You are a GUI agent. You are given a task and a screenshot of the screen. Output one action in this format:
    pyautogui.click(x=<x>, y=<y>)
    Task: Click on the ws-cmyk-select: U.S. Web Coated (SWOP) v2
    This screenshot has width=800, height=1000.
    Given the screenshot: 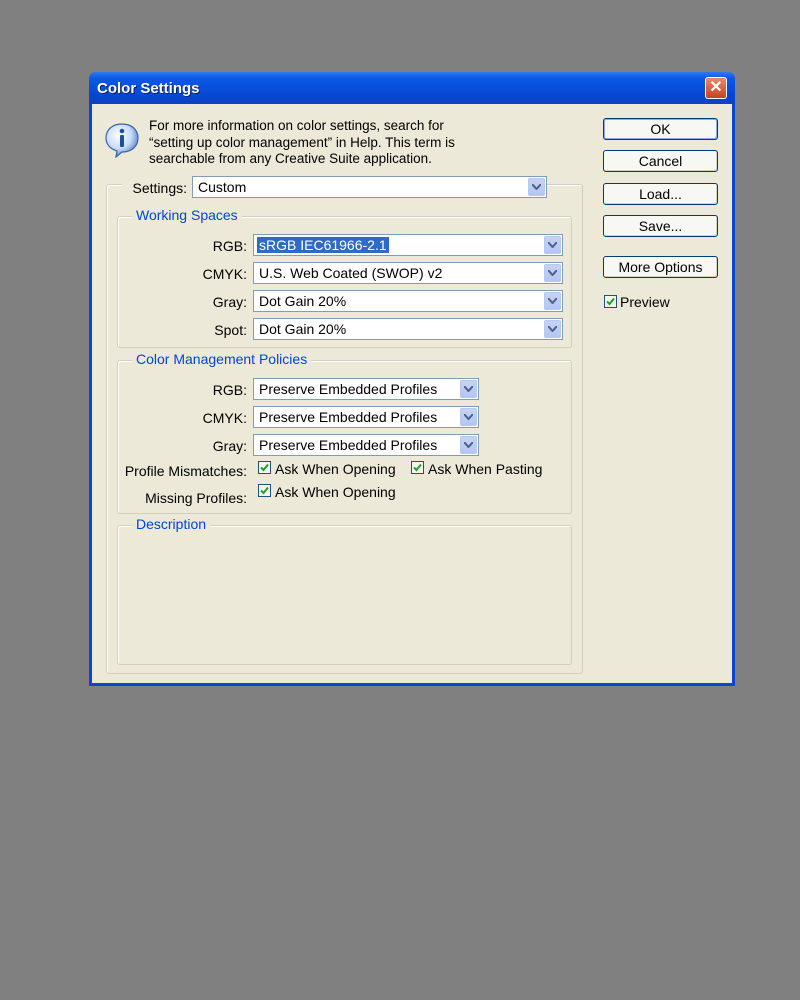 What is the action you would take?
    pyautogui.click(x=408, y=273)
    